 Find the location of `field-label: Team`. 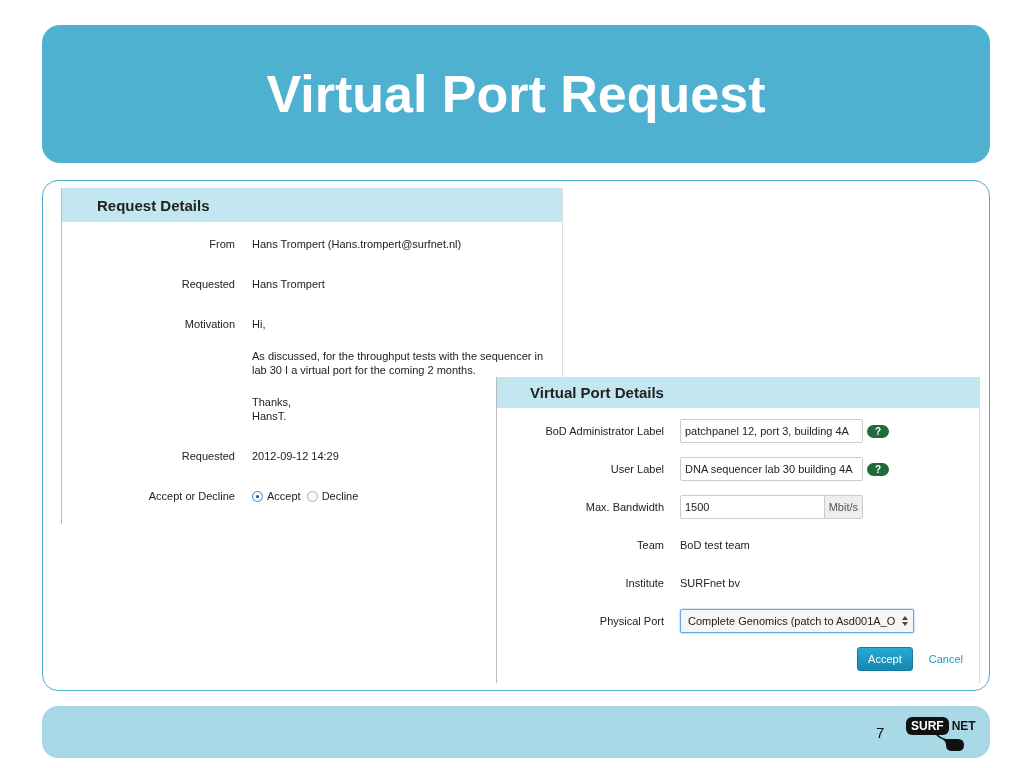

field-label: Team is located at coordinates (650, 545).